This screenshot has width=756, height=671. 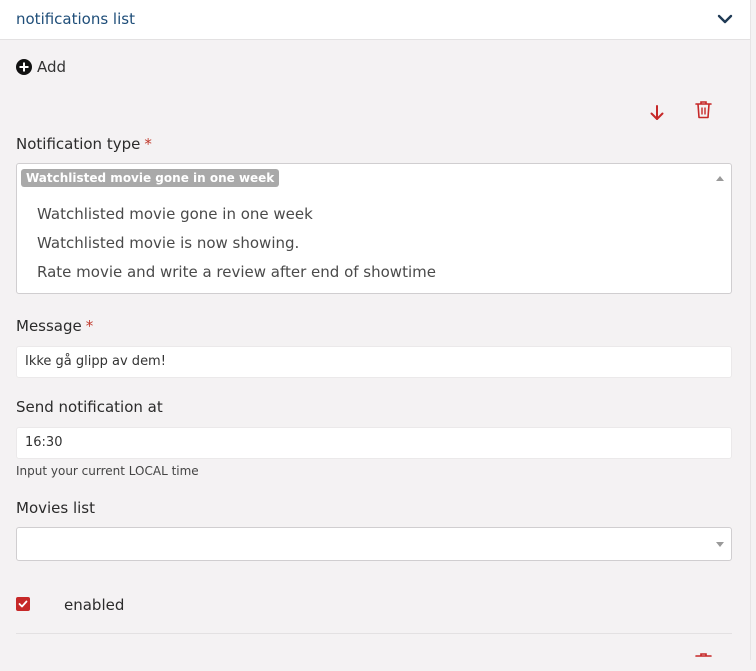 I want to click on option-item: Watchlisted movie is now showing., so click(x=374, y=243).